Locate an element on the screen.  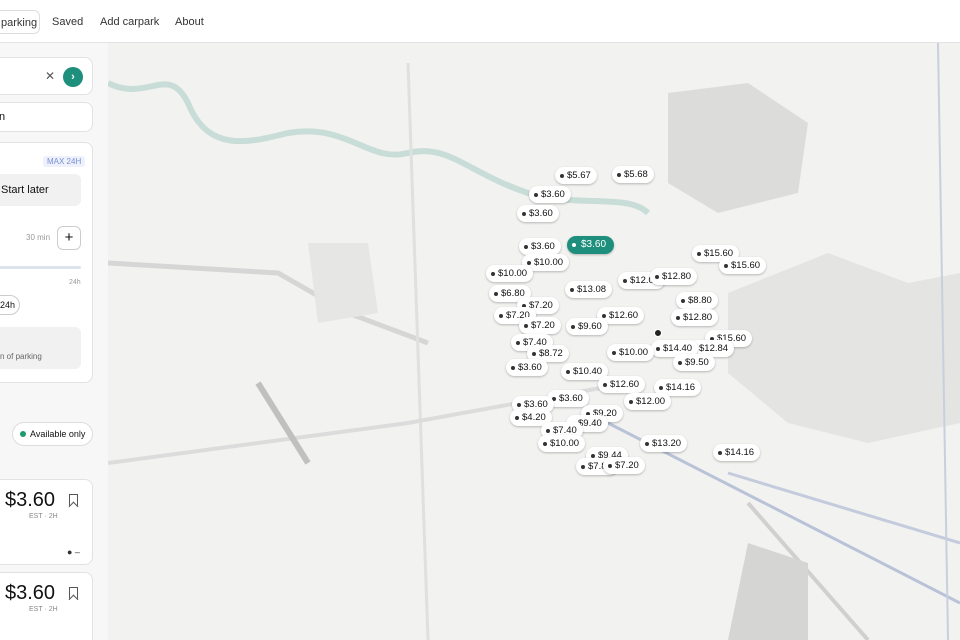
tab-add-carpark: Add carpark is located at coordinates (129, 22).